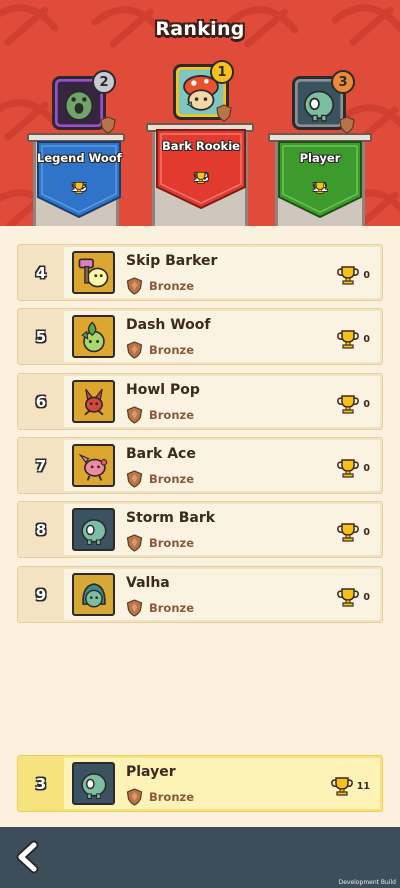  What do you see at coordinates (200, 465) in the screenshot?
I see `ranking-row: 7 Bark Ace Bronze 0` at bounding box center [200, 465].